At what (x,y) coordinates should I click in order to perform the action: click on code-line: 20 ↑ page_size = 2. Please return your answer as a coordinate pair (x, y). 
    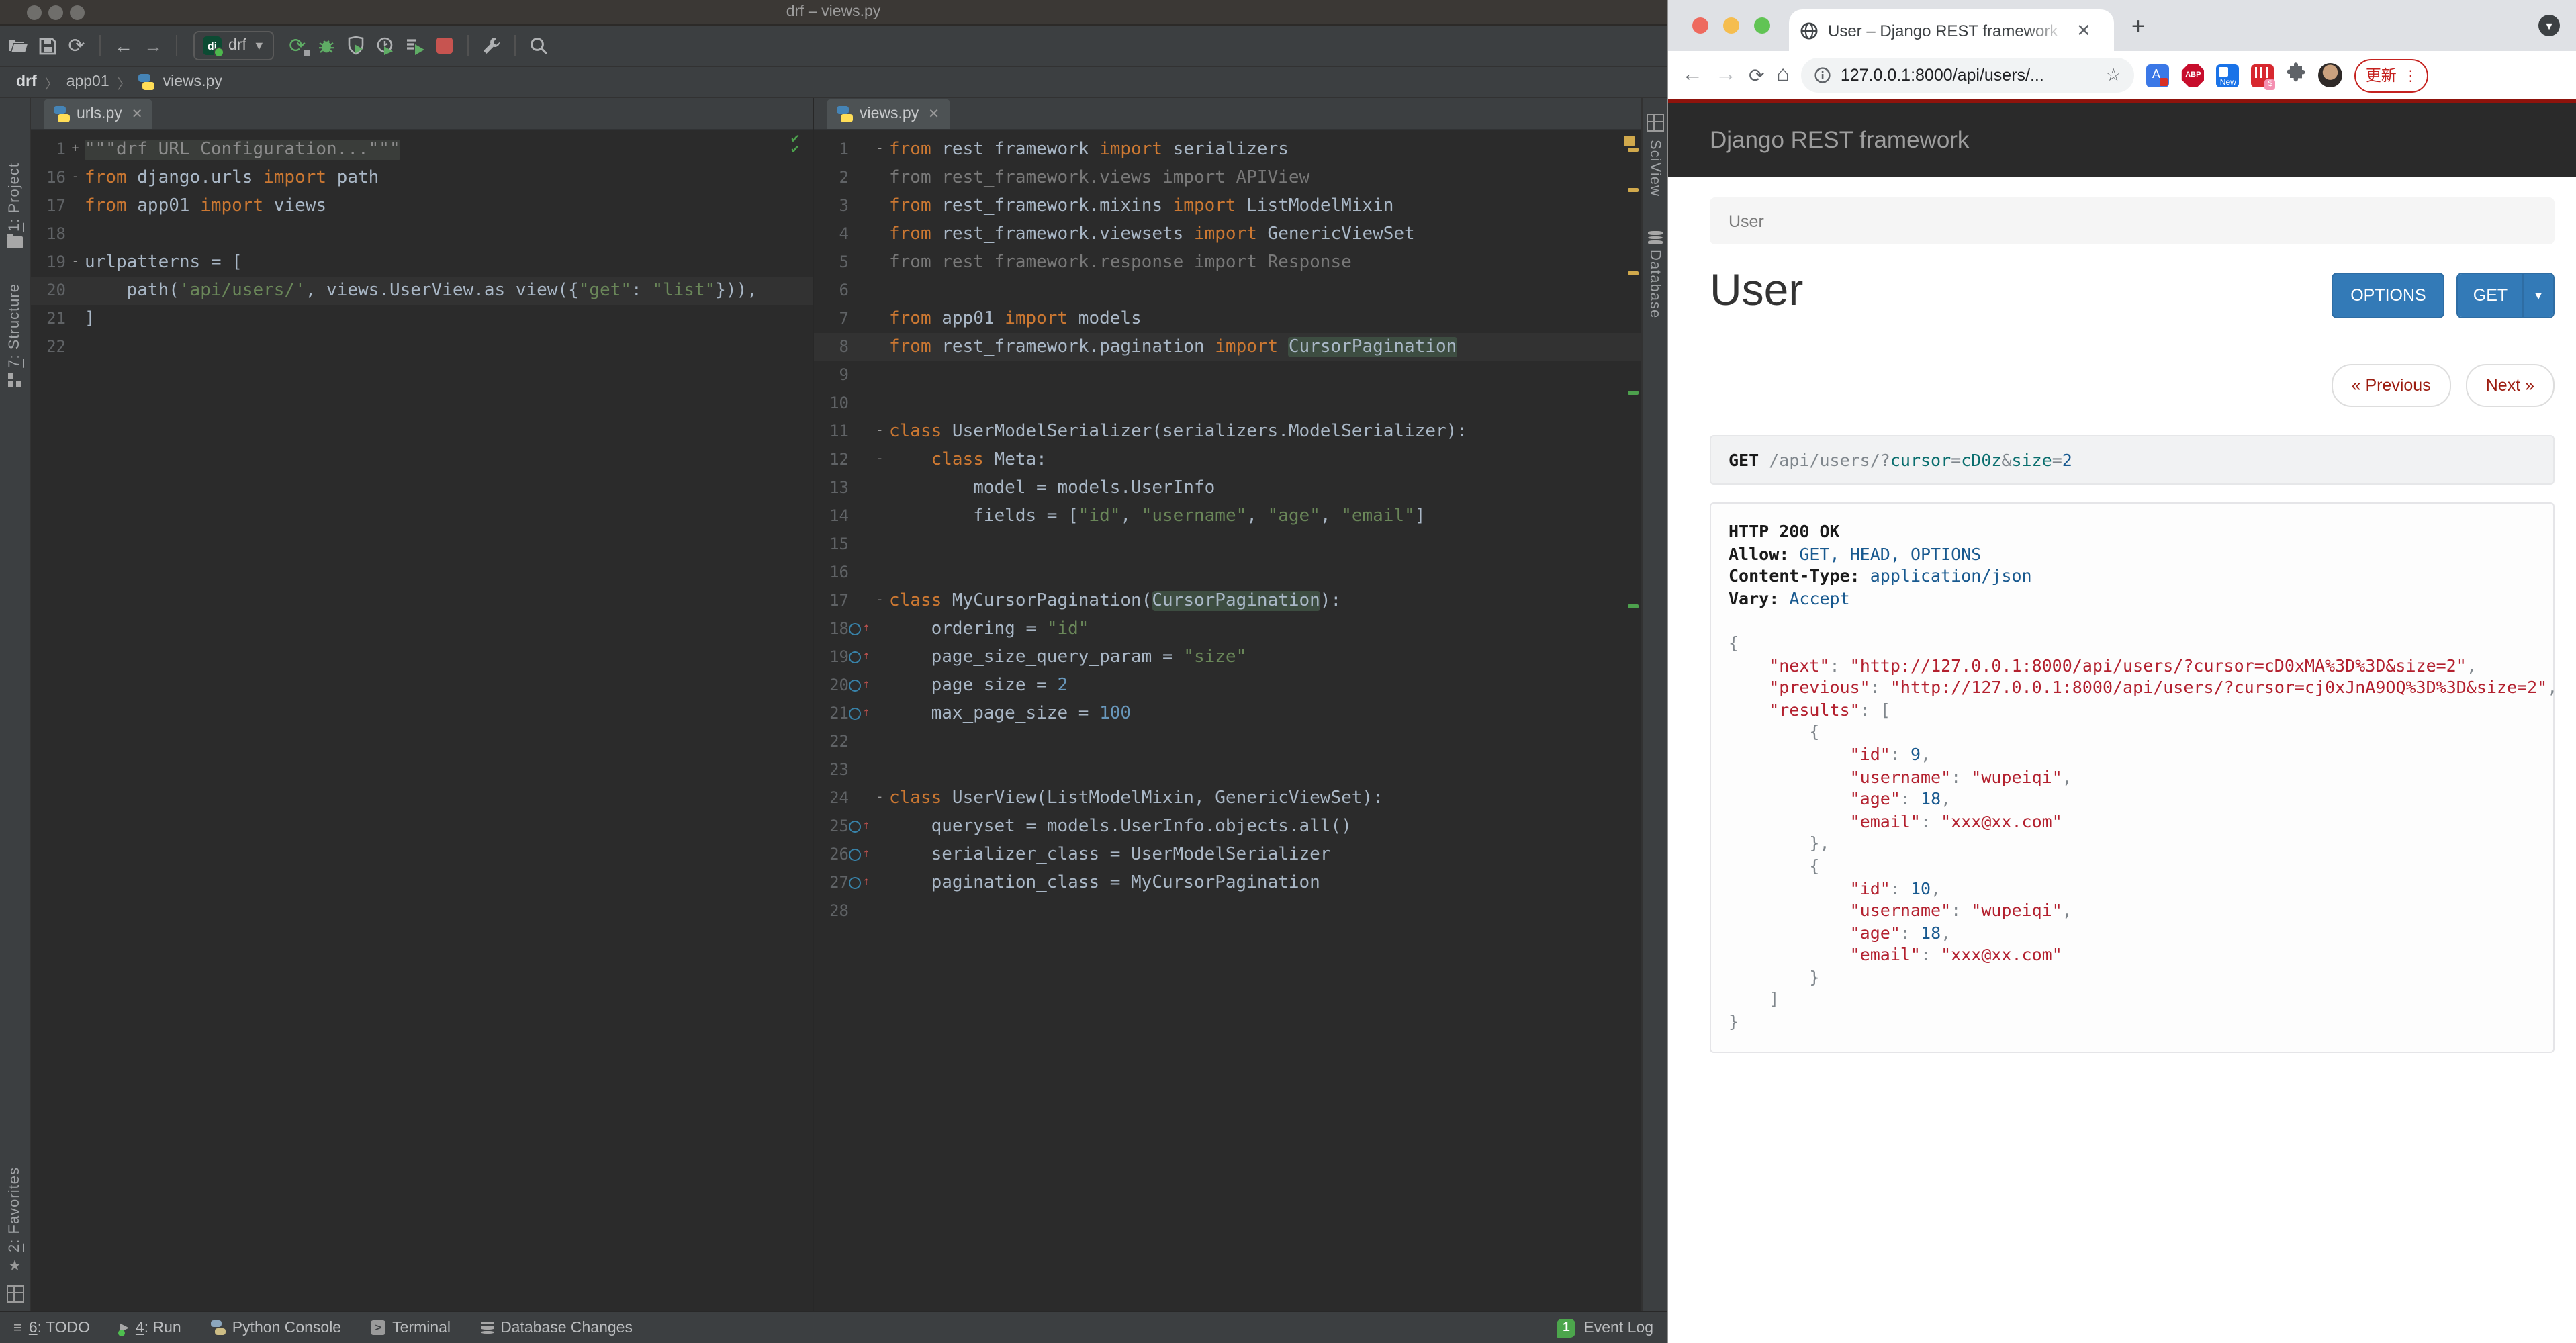
    Looking at the image, I should click on (1227, 686).